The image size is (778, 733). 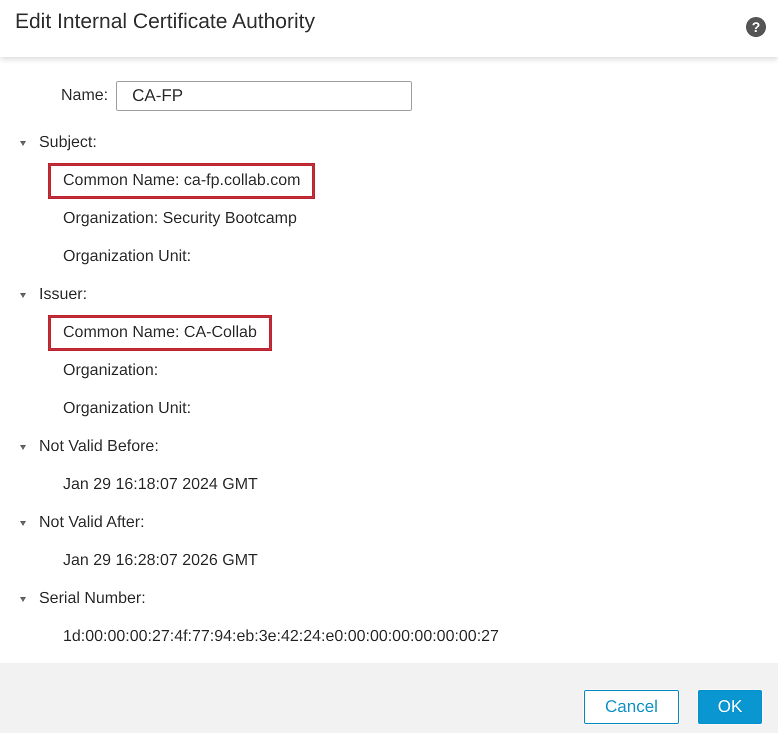 What do you see at coordinates (165, 22) in the screenshot?
I see `dialog-title: Edit Internal Certificate Authority` at bounding box center [165, 22].